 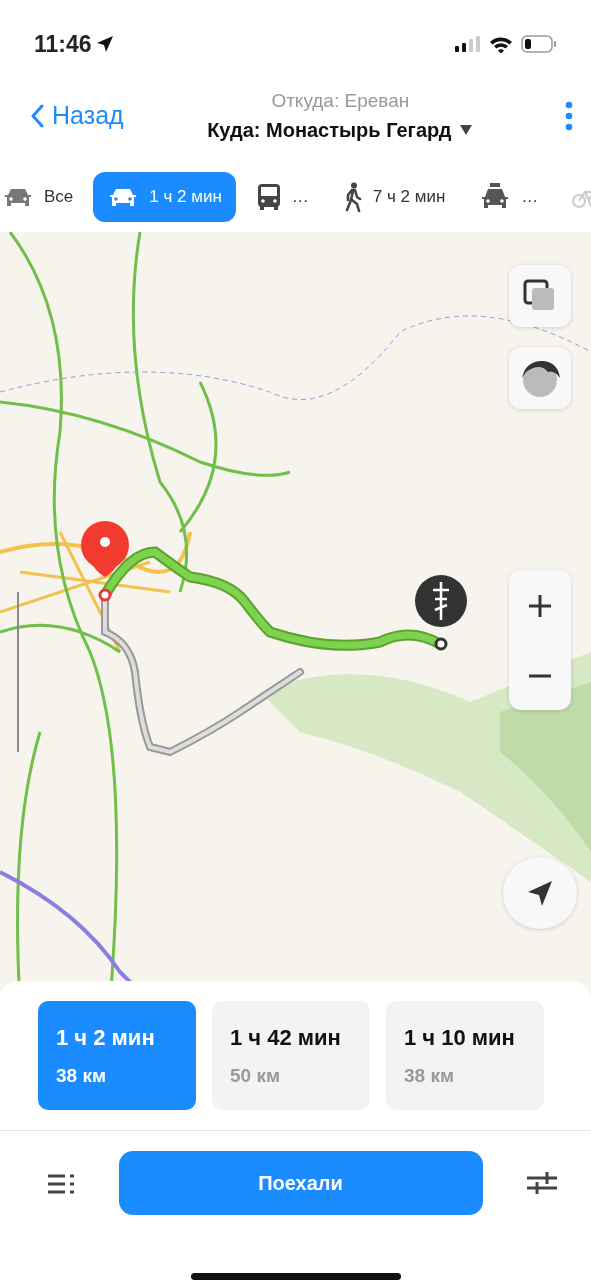 I want to click on plus-icon, so click(x=540, y=605).